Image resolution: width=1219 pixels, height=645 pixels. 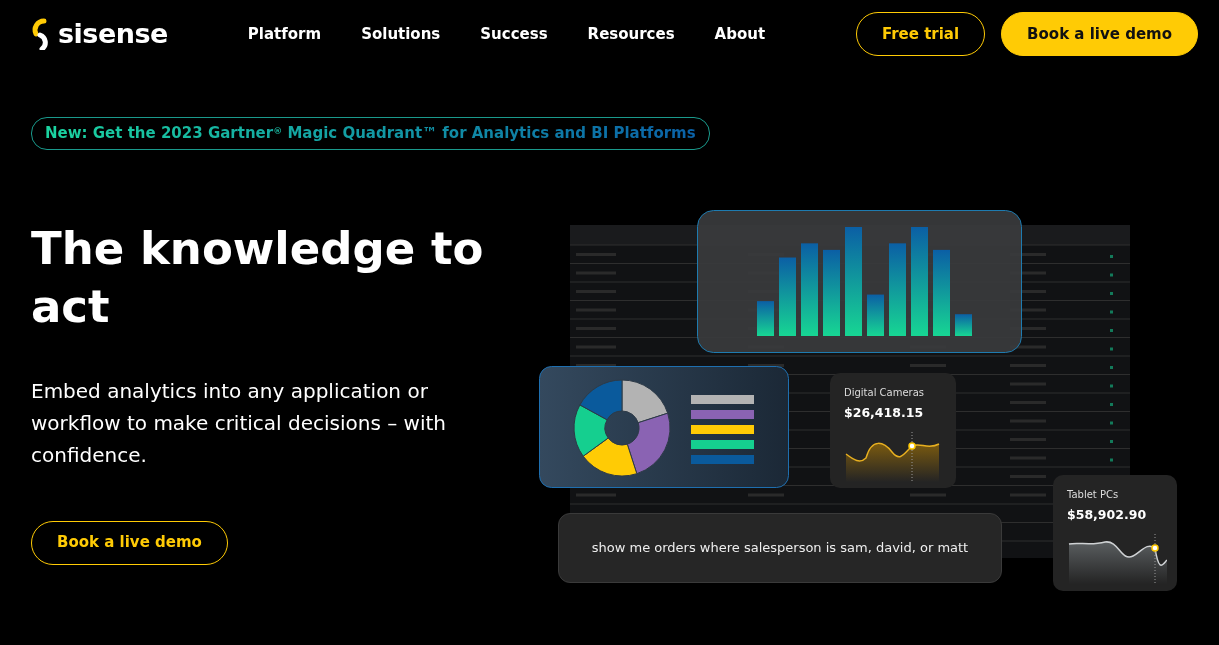 I want to click on metric-value: $26,418.15, so click(x=884, y=412).